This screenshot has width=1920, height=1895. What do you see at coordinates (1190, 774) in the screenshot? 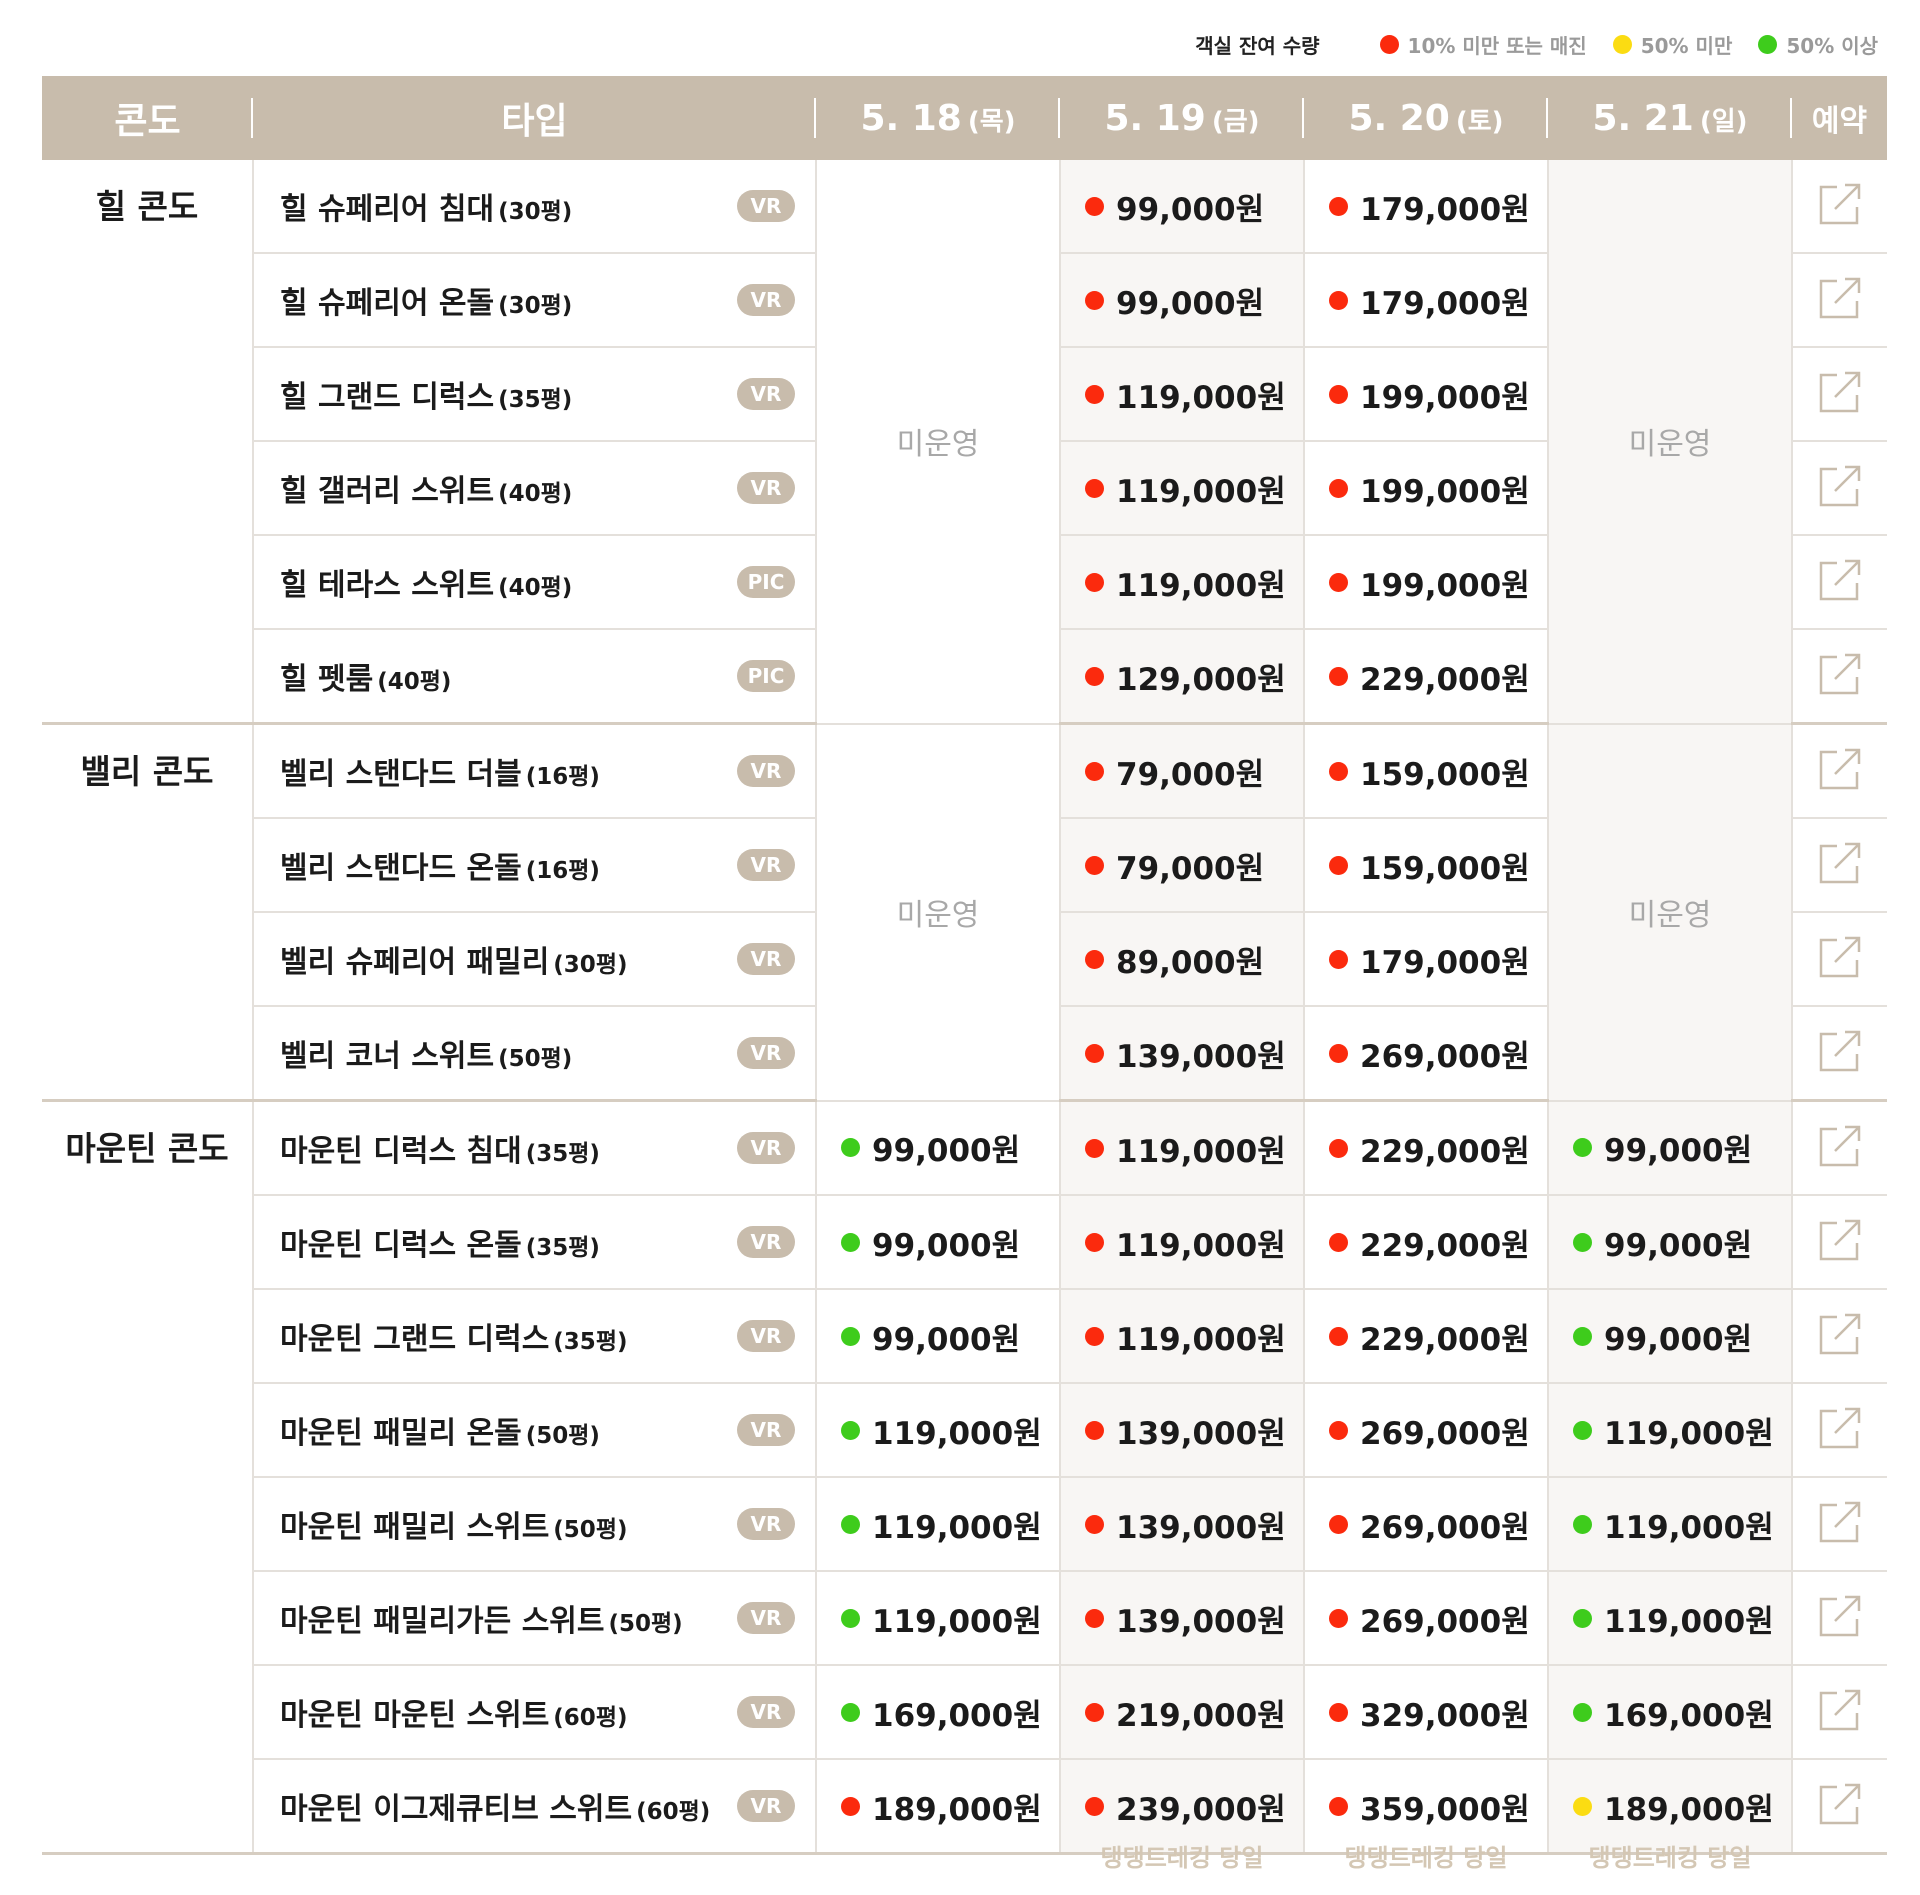
I see `price-value: 79,000원` at bounding box center [1190, 774].